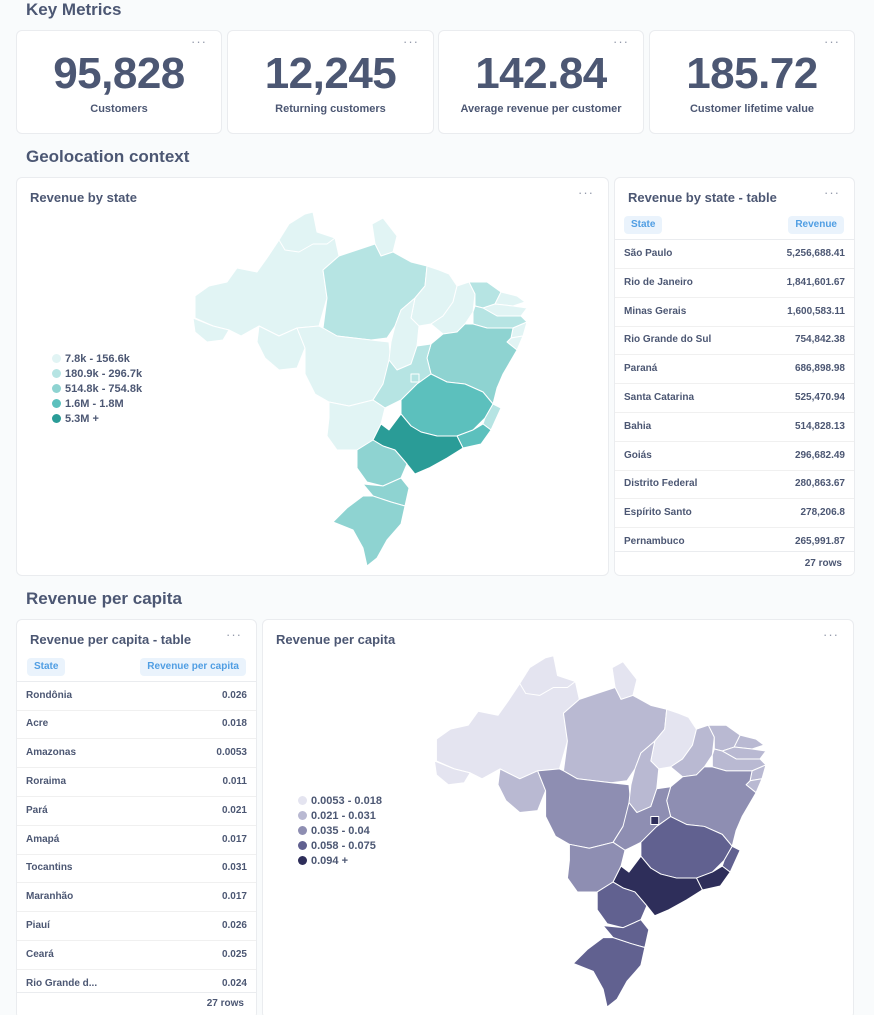  What do you see at coordinates (819, 426) in the screenshot?
I see `cell-value: 514,828.13` at bounding box center [819, 426].